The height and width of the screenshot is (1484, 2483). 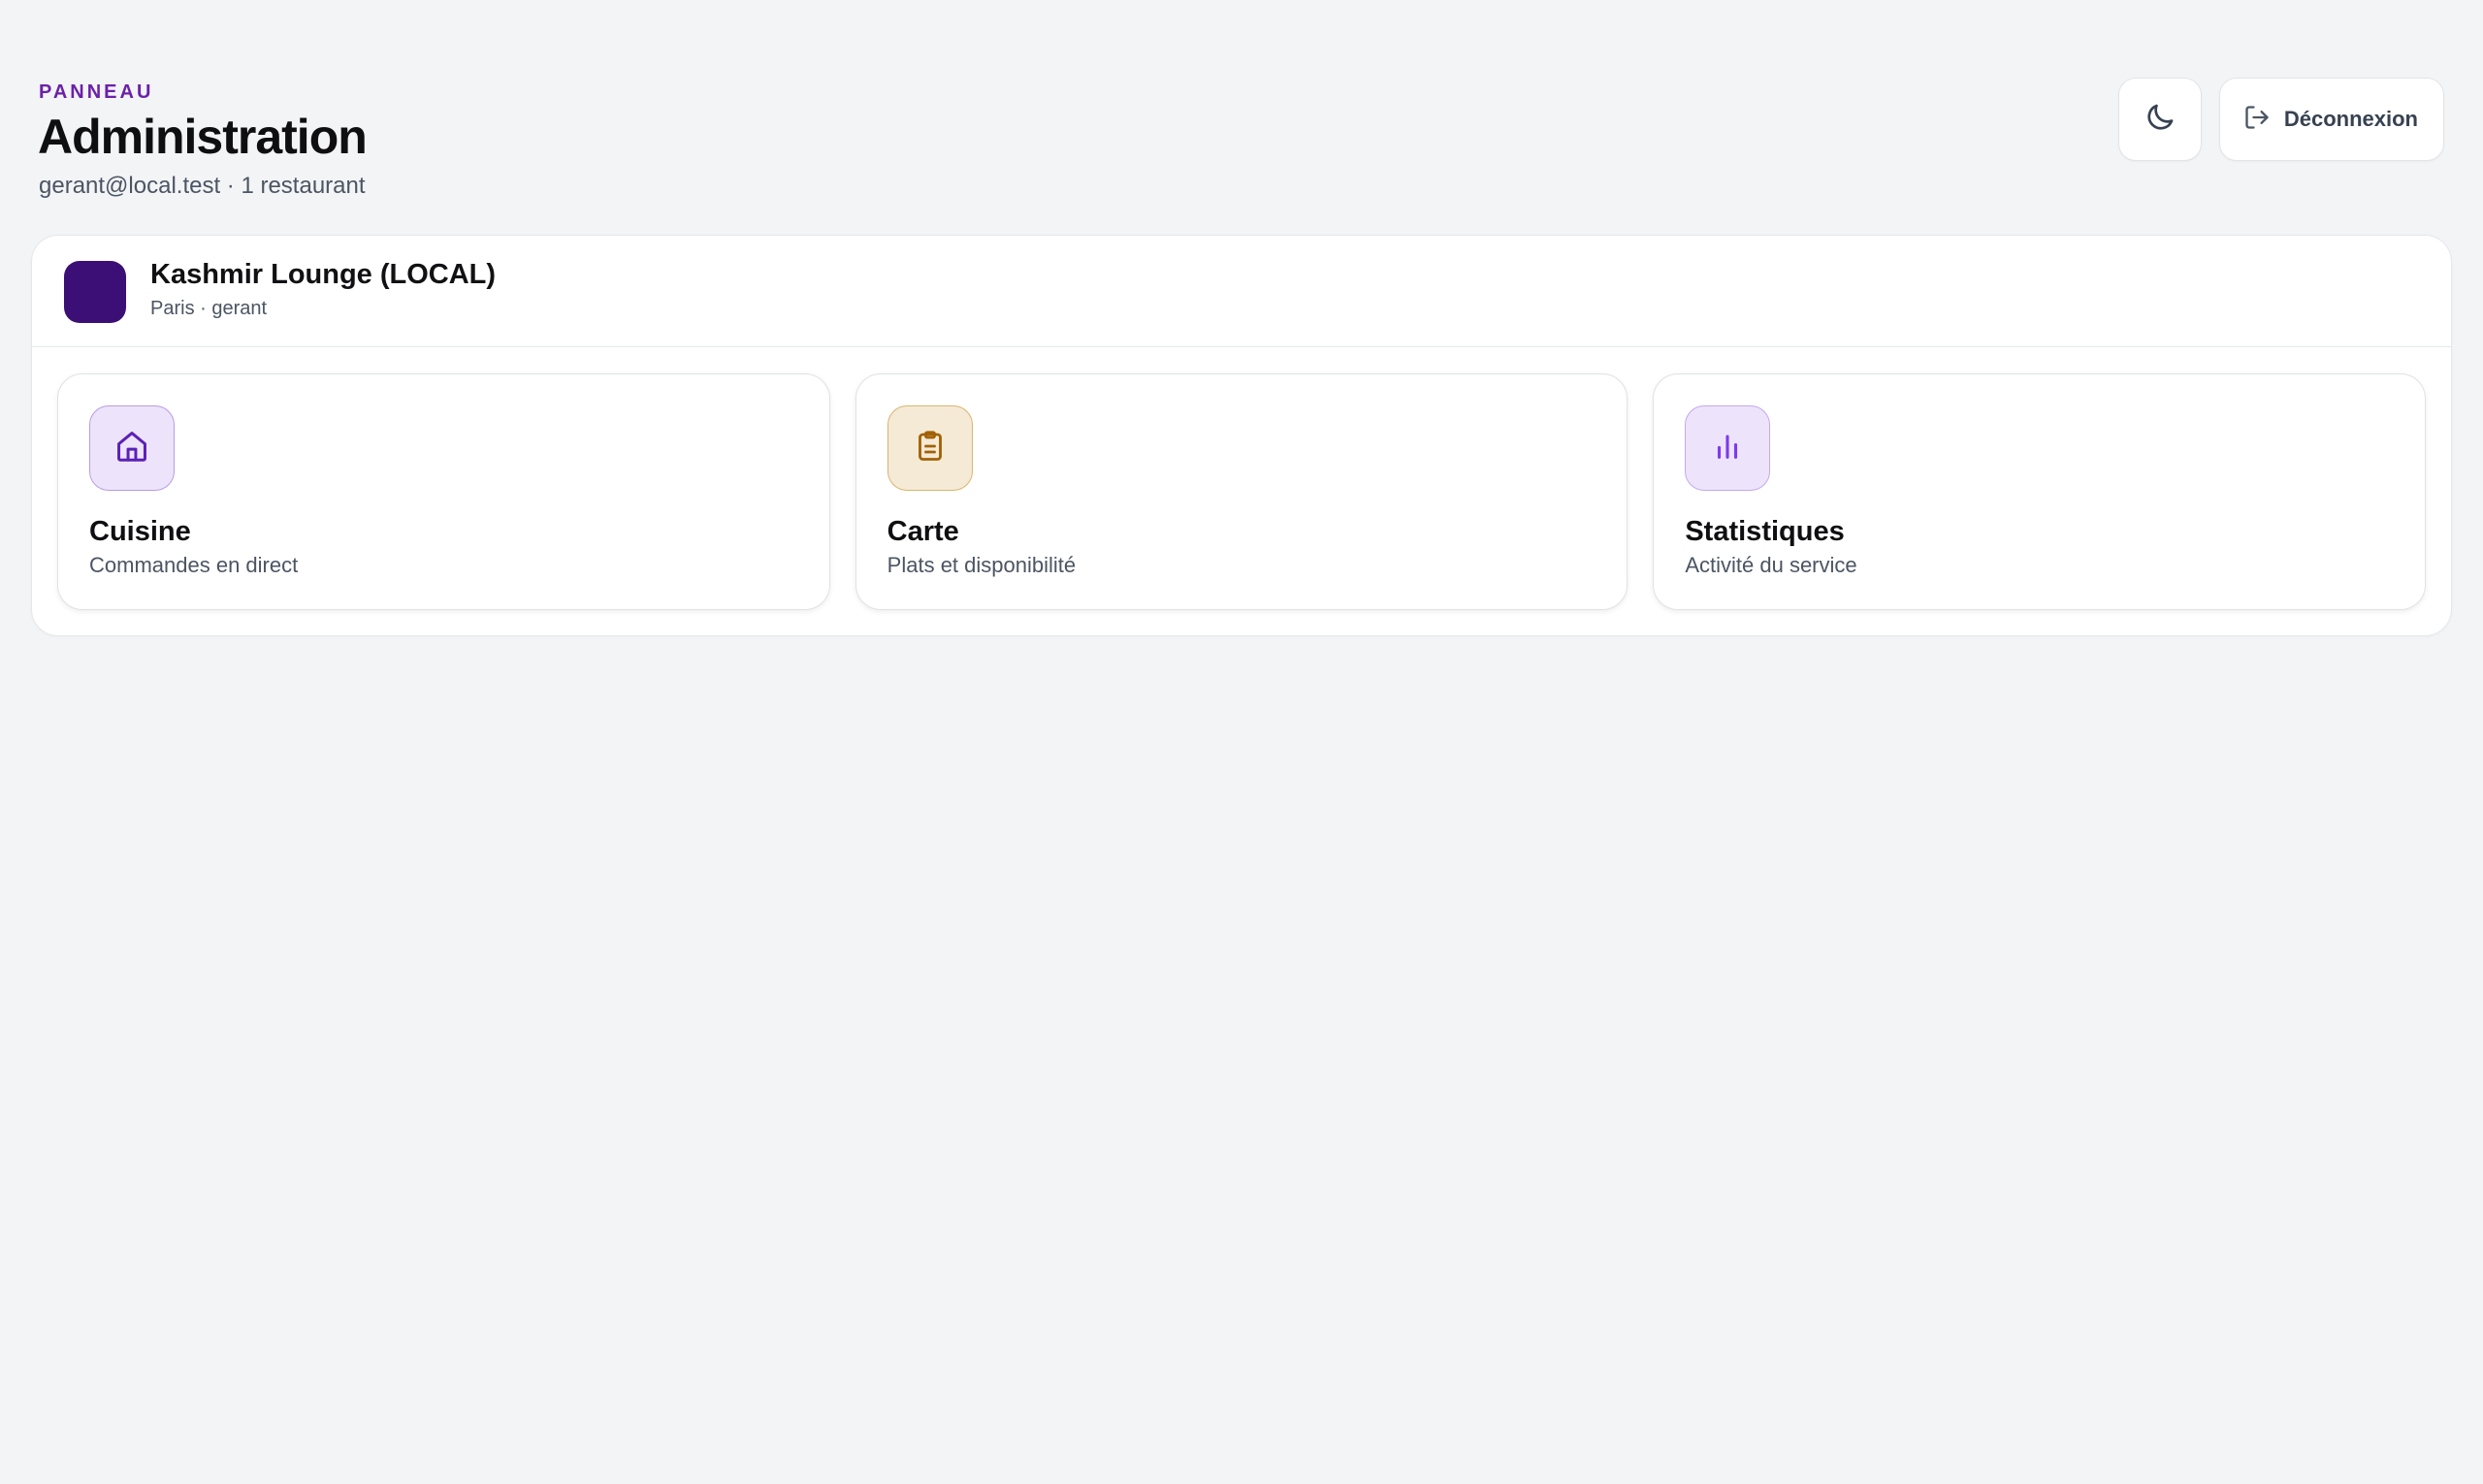 I want to click on card-cuisine: Cuisine Commandes en direct, so click(x=444, y=492).